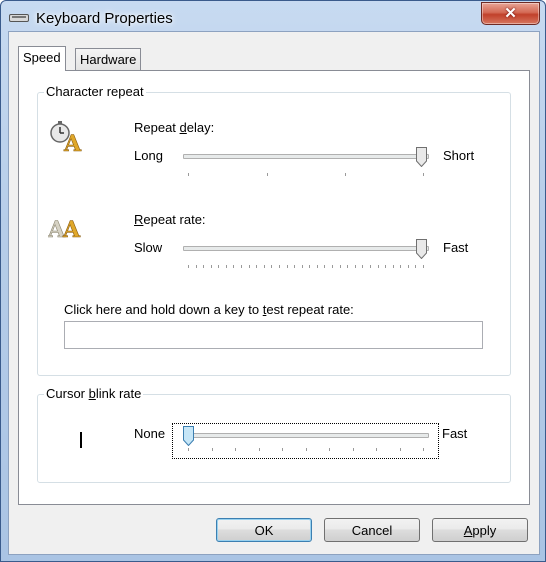 Image resolution: width=546 pixels, height=562 pixels. I want to click on delay-min-label: Long, so click(148, 155).